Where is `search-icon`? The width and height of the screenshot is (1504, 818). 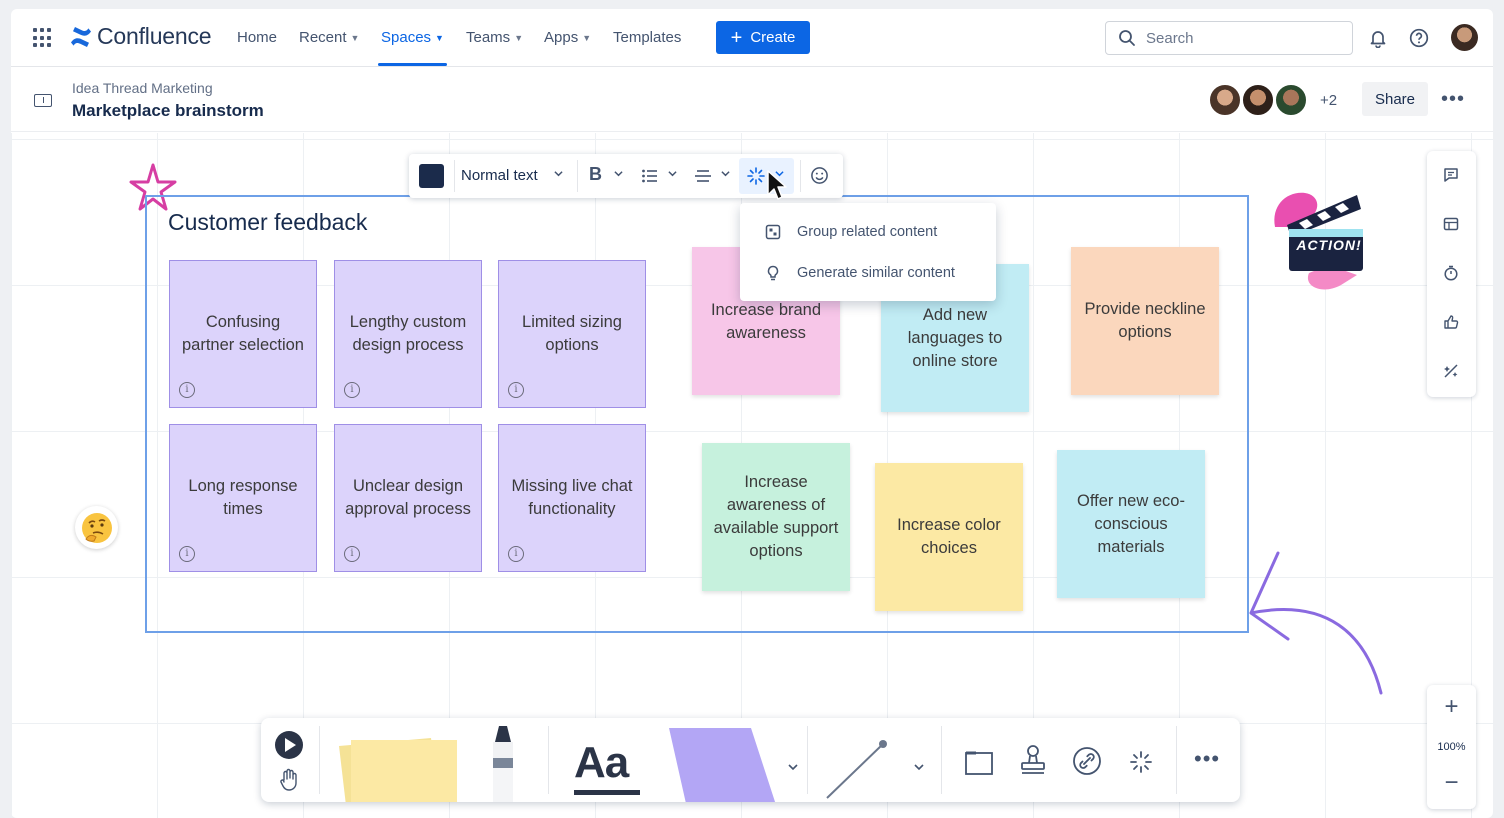
search-icon is located at coordinates (1127, 38).